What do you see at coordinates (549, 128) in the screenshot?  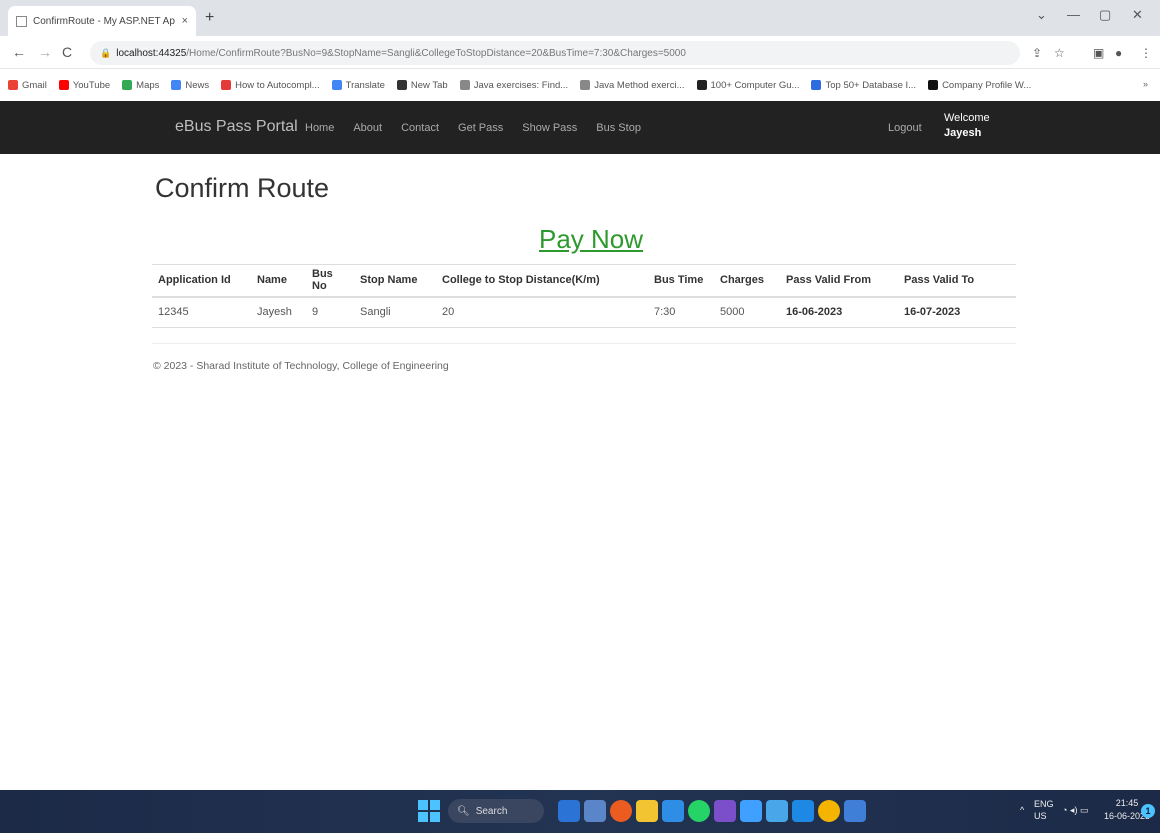 I see `nav-show-pass: Show Pass` at bounding box center [549, 128].